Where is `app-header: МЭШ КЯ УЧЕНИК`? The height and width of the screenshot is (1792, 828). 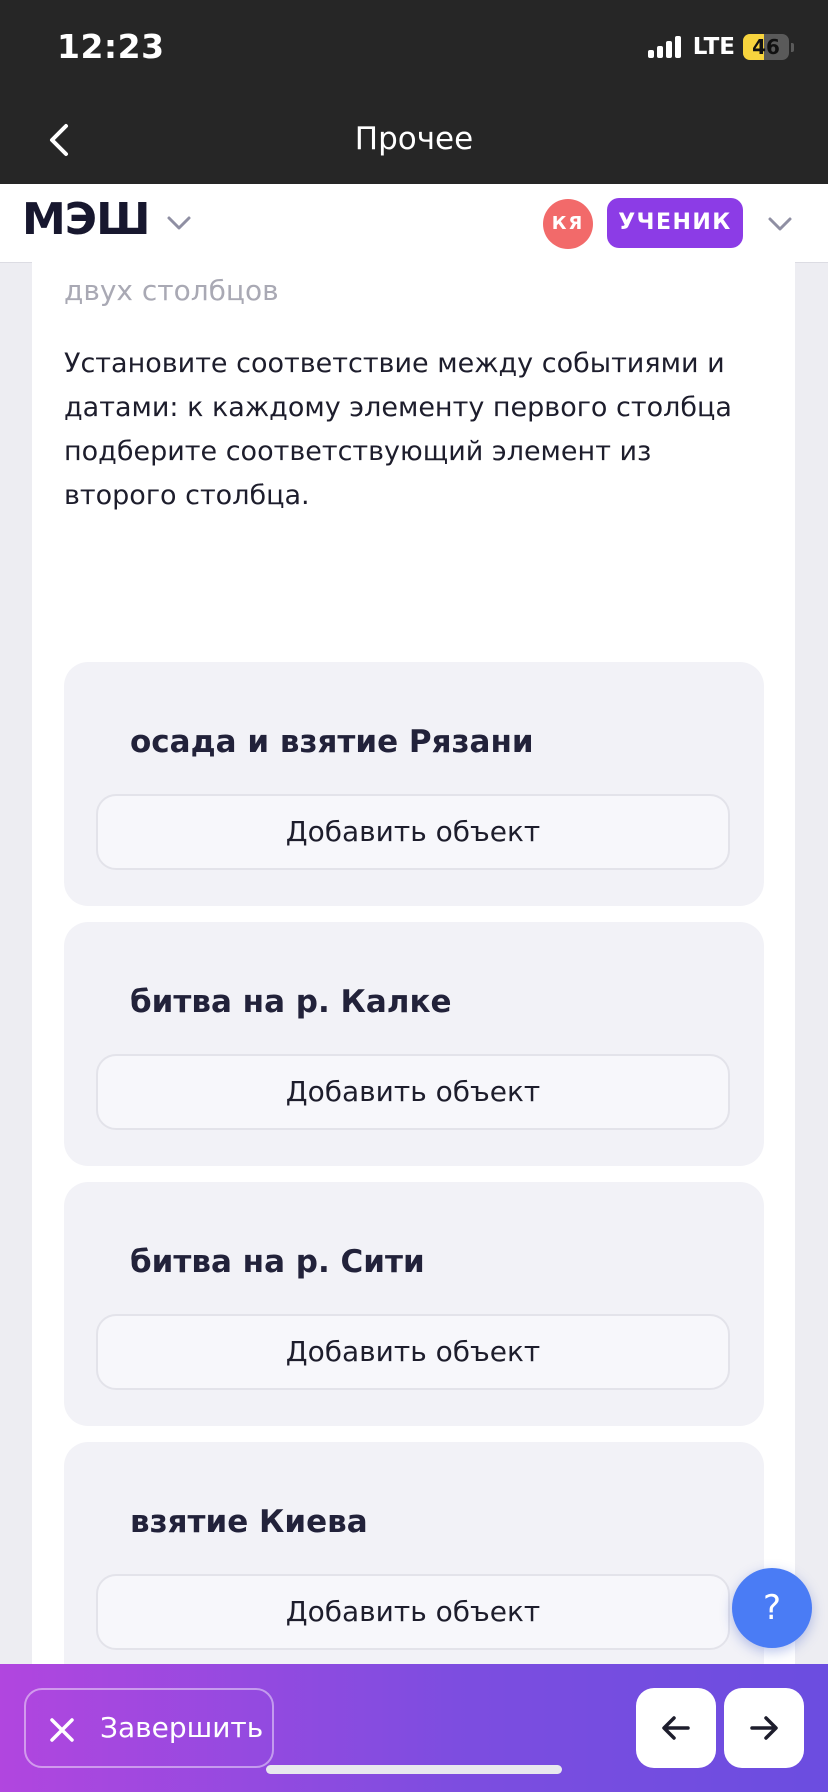 app-header: МЭШ КЯ УЧЕНИК is located at coordinates (414, 223).